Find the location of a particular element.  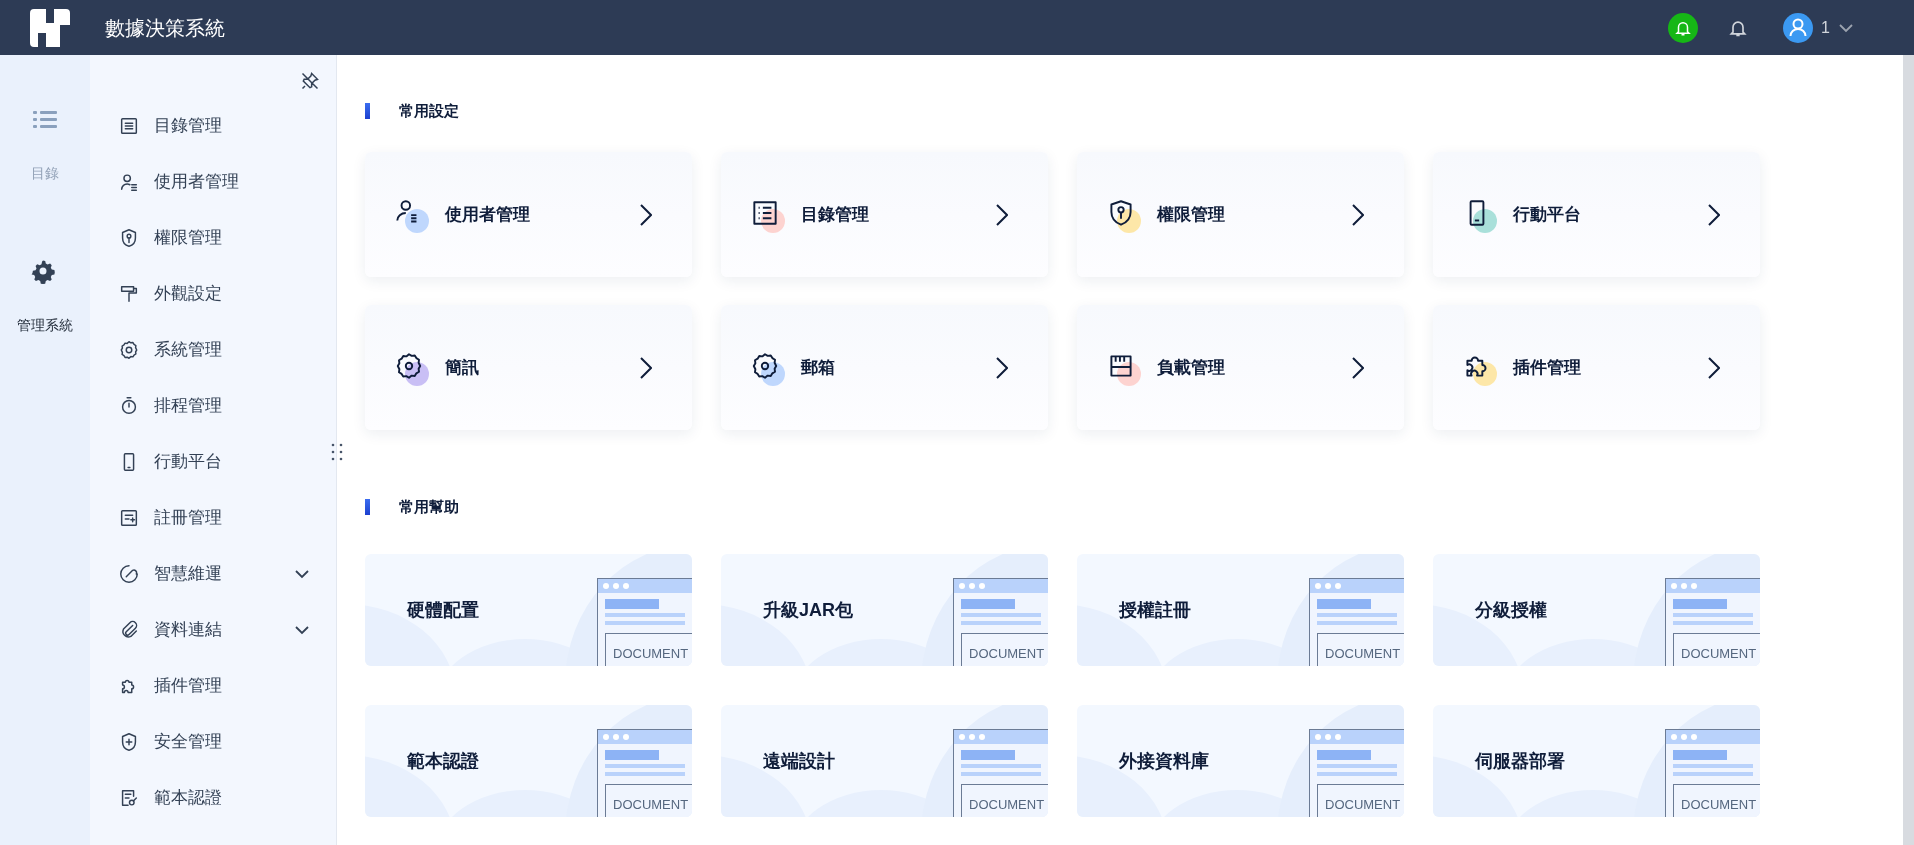

scrollbar is located at coordinates (1908, 450).